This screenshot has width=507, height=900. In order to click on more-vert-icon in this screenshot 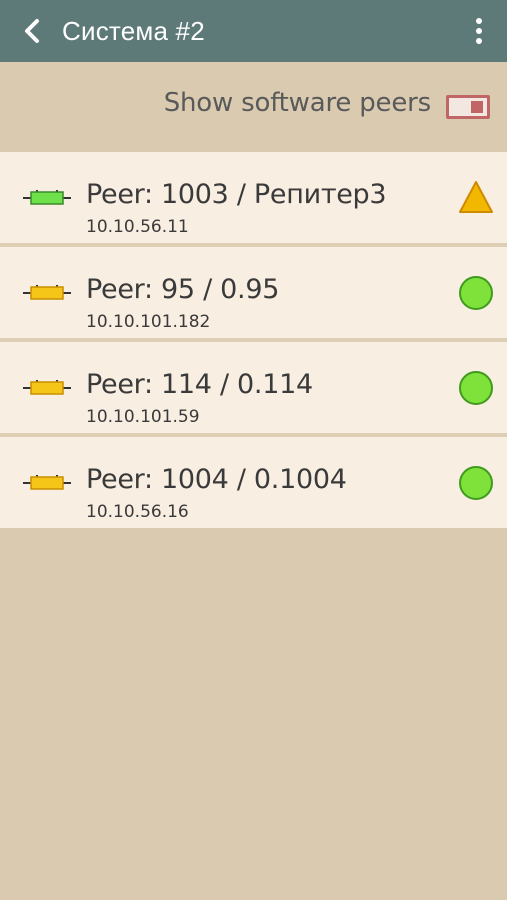, I will do `click(479, 31)`.